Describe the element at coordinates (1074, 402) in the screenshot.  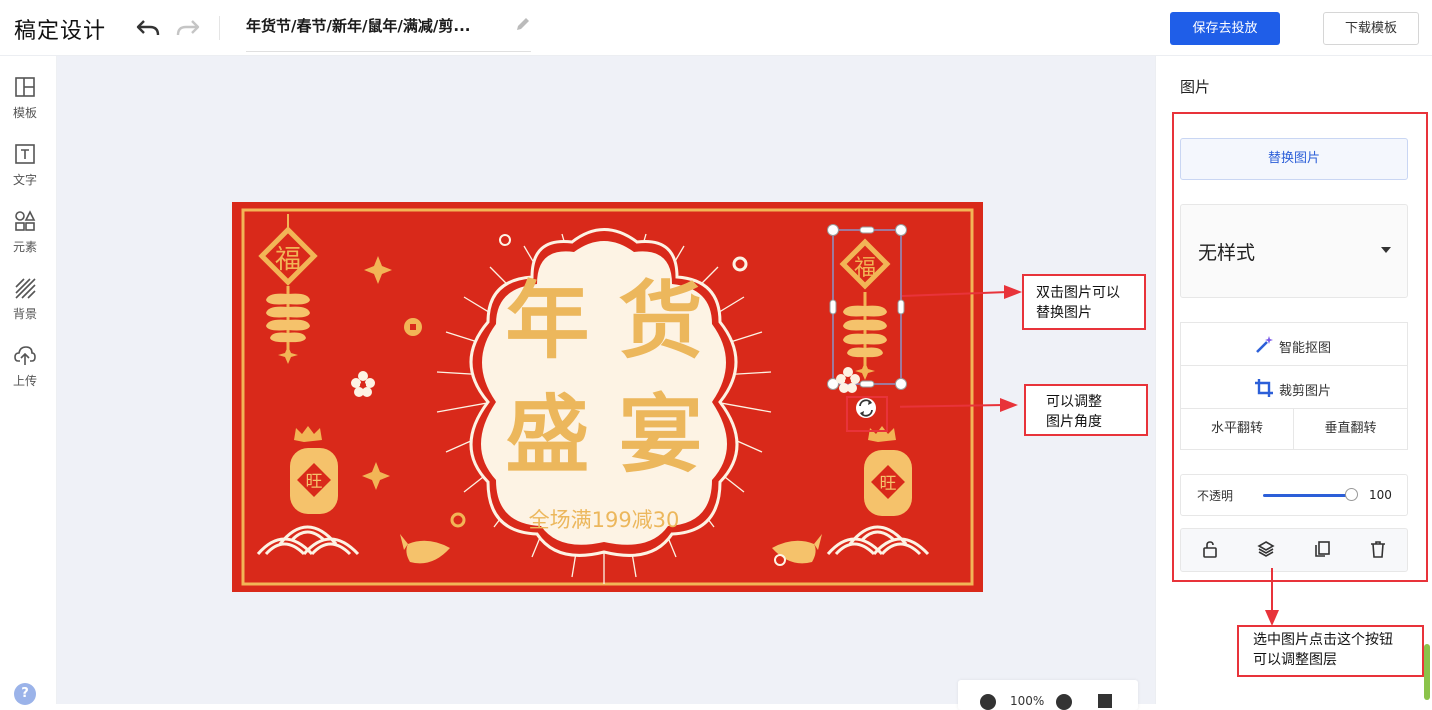
I see `annotation-text: 可以调整` at that location.